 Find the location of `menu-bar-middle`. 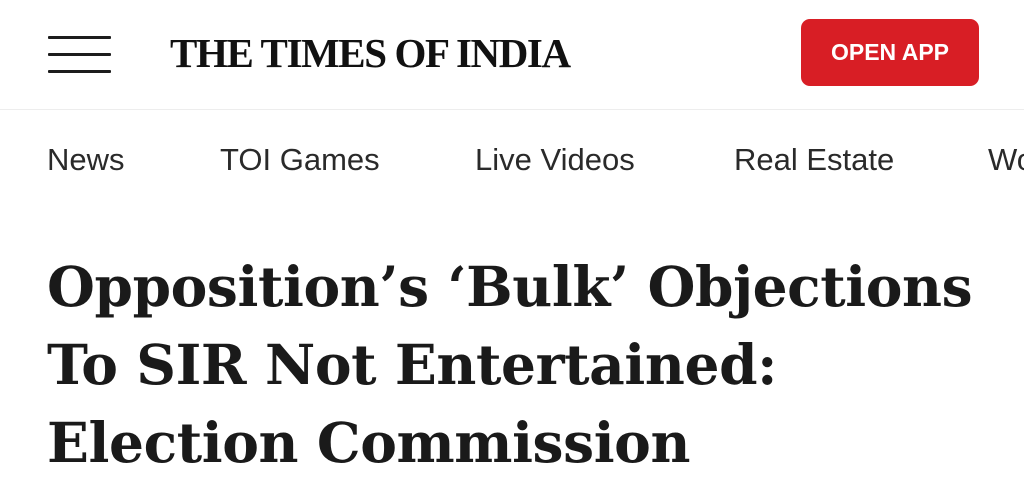

menu-bar-middle is located at coordinates (79, 54).